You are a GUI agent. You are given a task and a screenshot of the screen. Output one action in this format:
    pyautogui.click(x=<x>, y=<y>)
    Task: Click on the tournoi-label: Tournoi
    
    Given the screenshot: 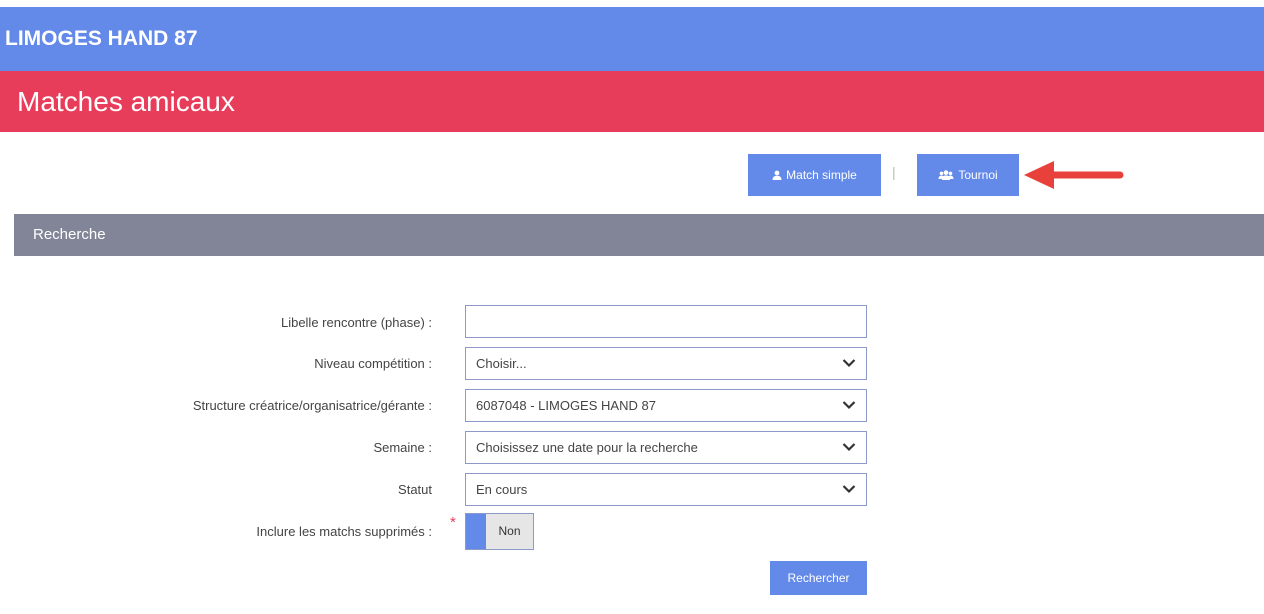 What is the action you would take?
    pyautogui.click(x=978, y=175)
    